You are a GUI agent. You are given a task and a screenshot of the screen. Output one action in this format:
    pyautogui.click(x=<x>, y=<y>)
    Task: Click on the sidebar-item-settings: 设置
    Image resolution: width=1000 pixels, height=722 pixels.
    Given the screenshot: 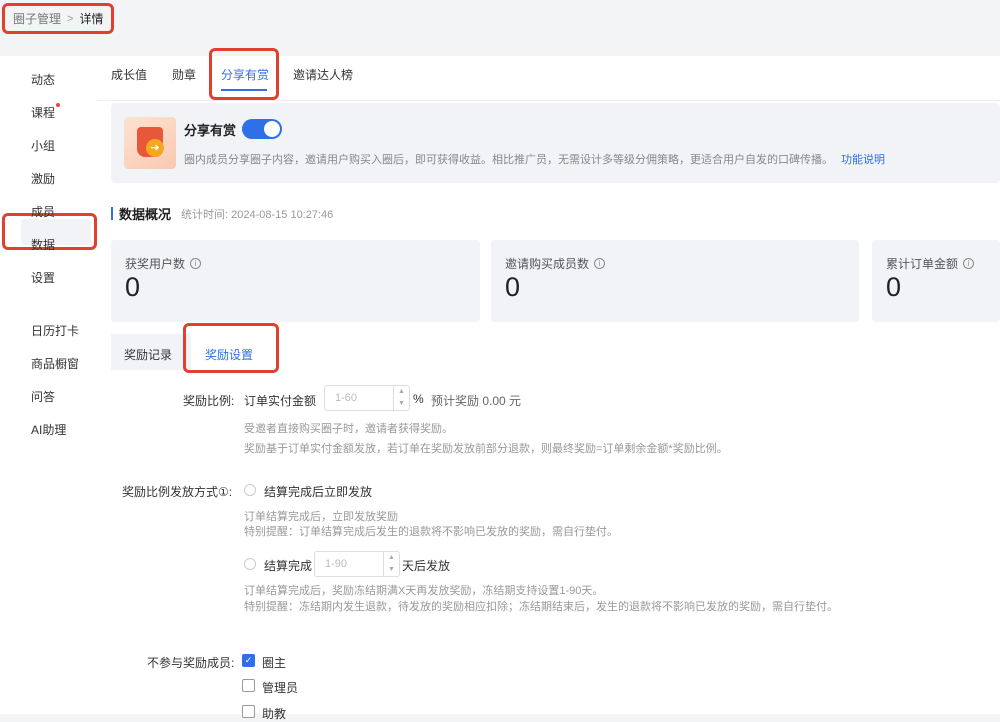 What is the action you would take?
    pyautogui.click(x=43, y=277)
    